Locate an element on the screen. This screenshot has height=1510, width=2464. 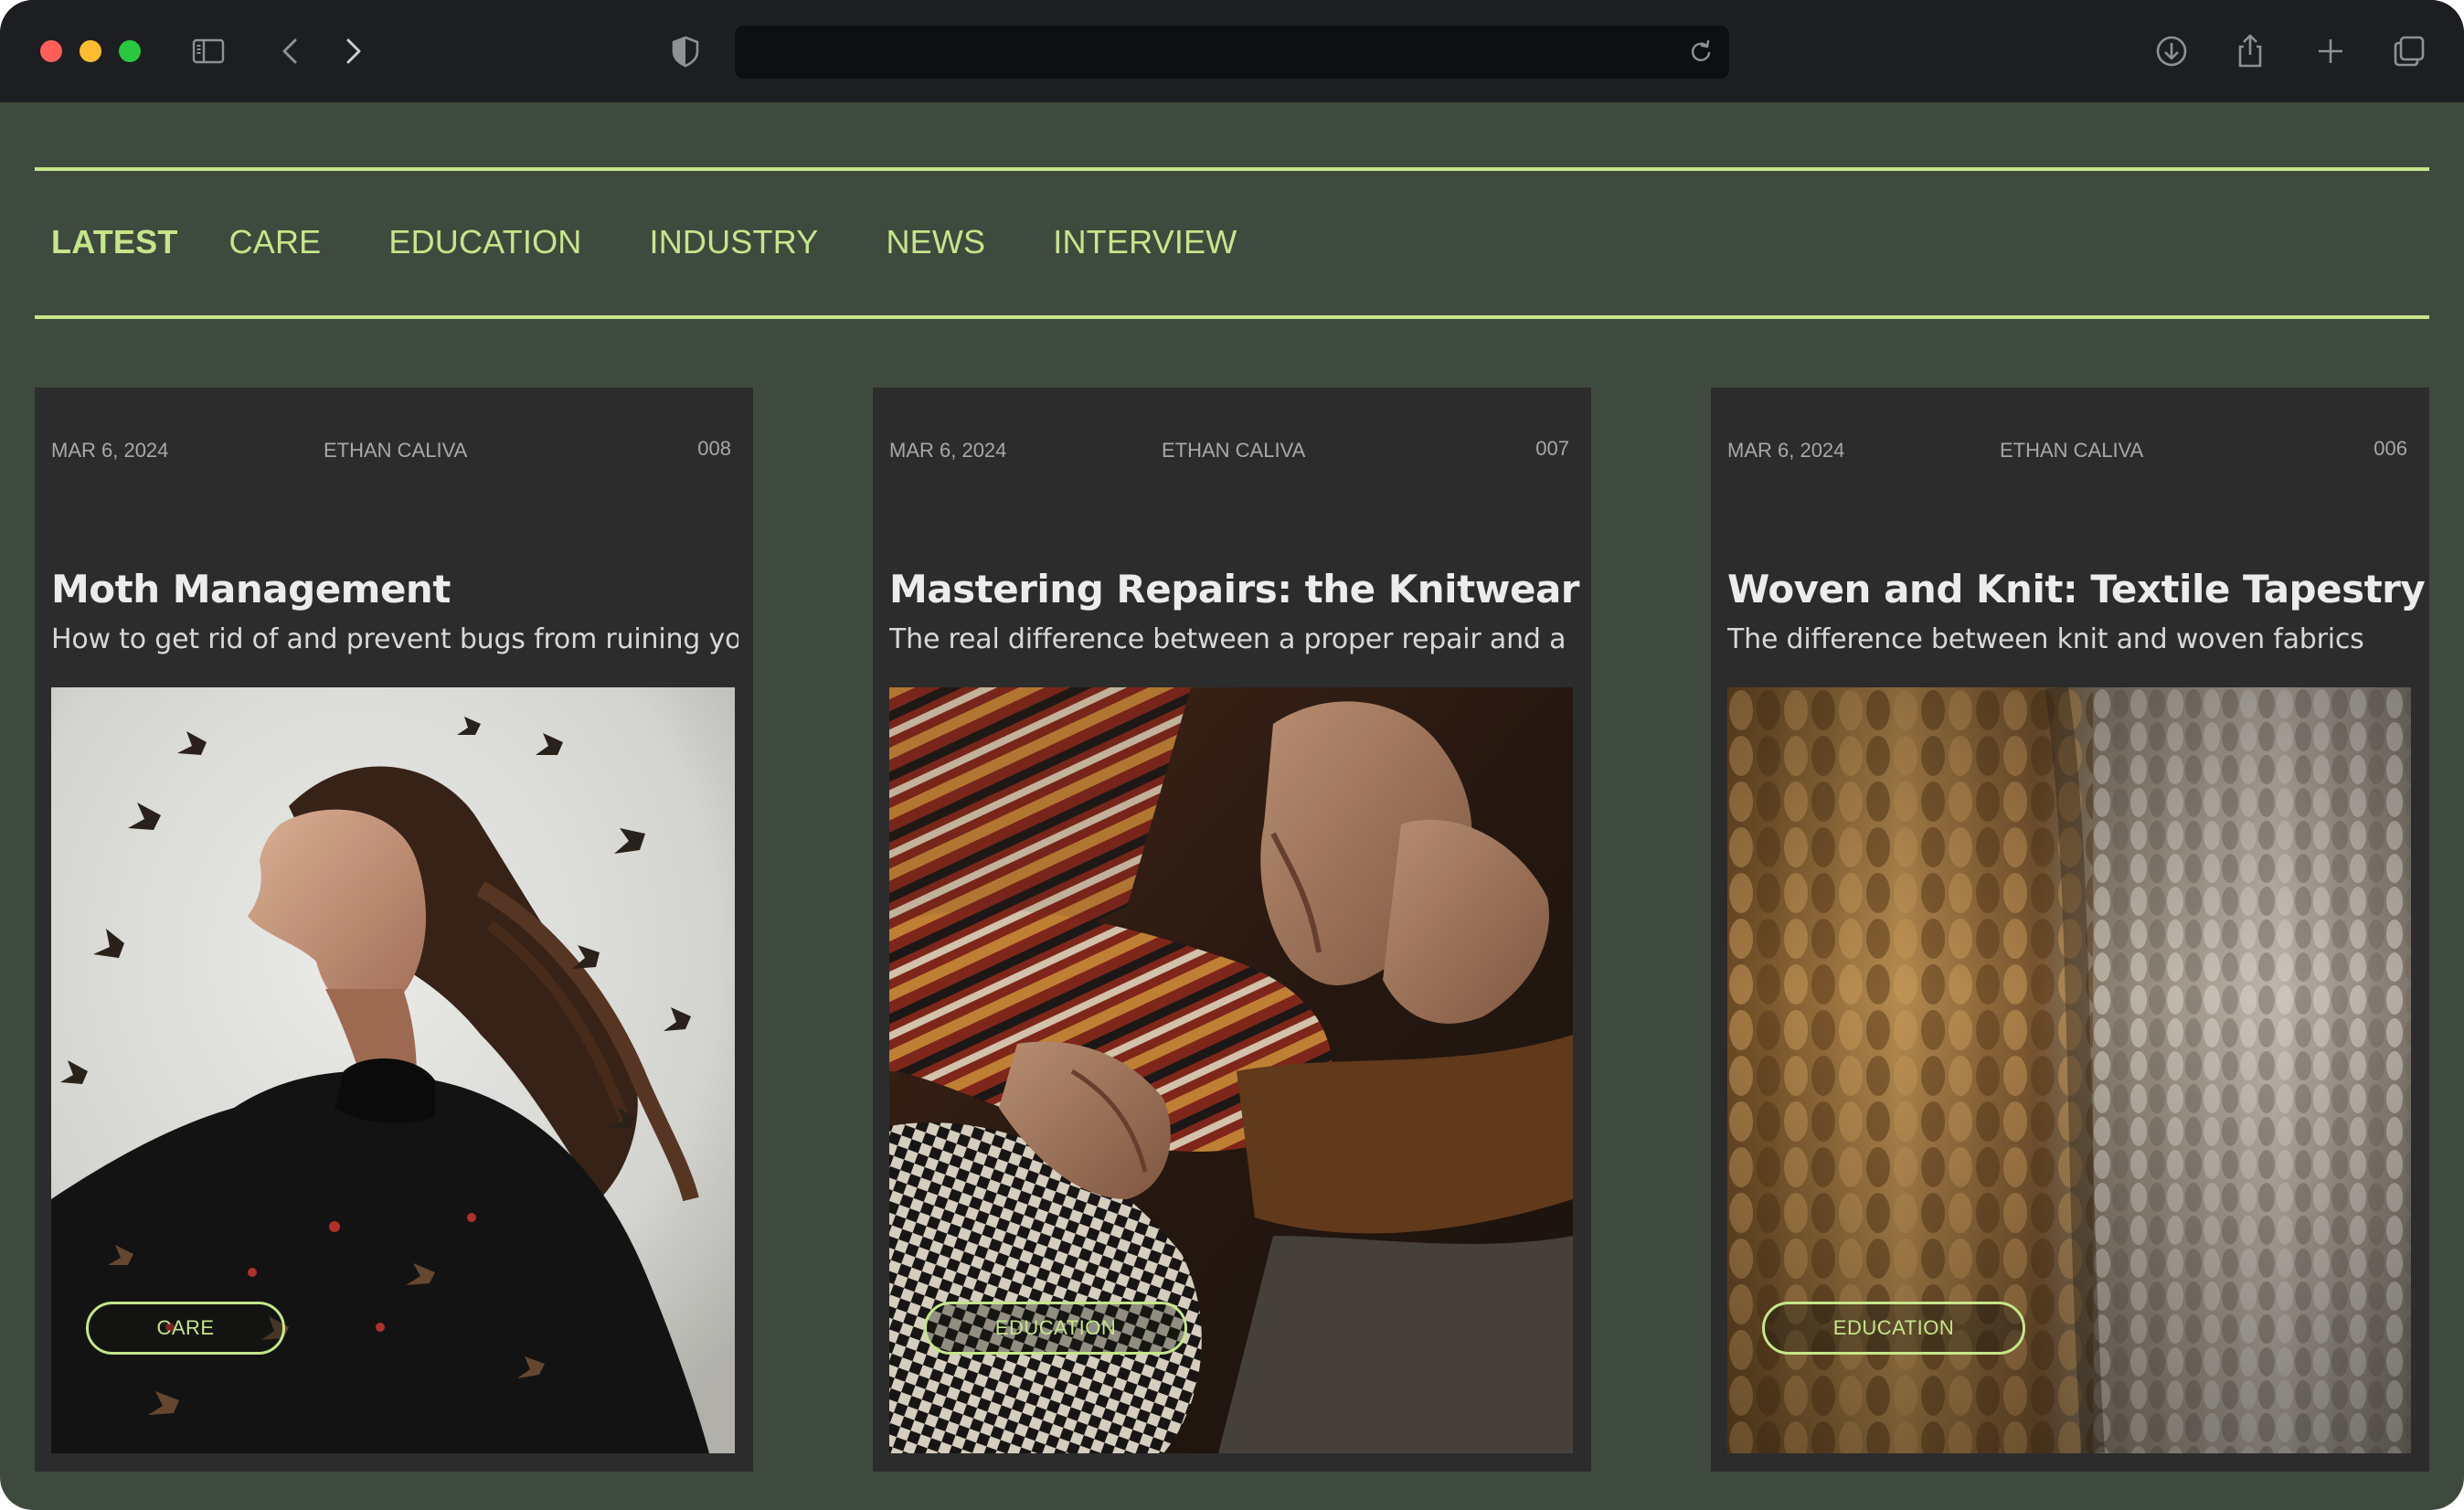
nav-item-education: EDUCATION is located at coordinates (485, 242).